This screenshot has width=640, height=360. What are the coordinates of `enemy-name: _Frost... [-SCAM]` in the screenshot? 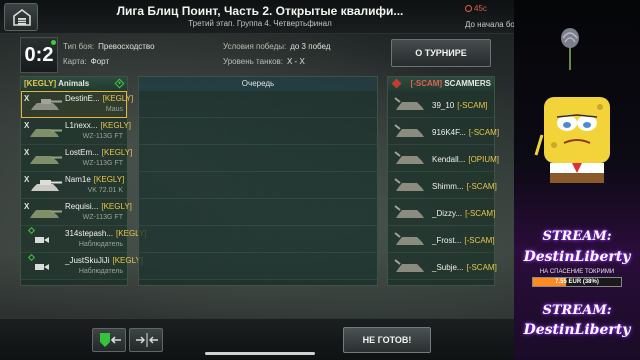 It's located at (463, 240).